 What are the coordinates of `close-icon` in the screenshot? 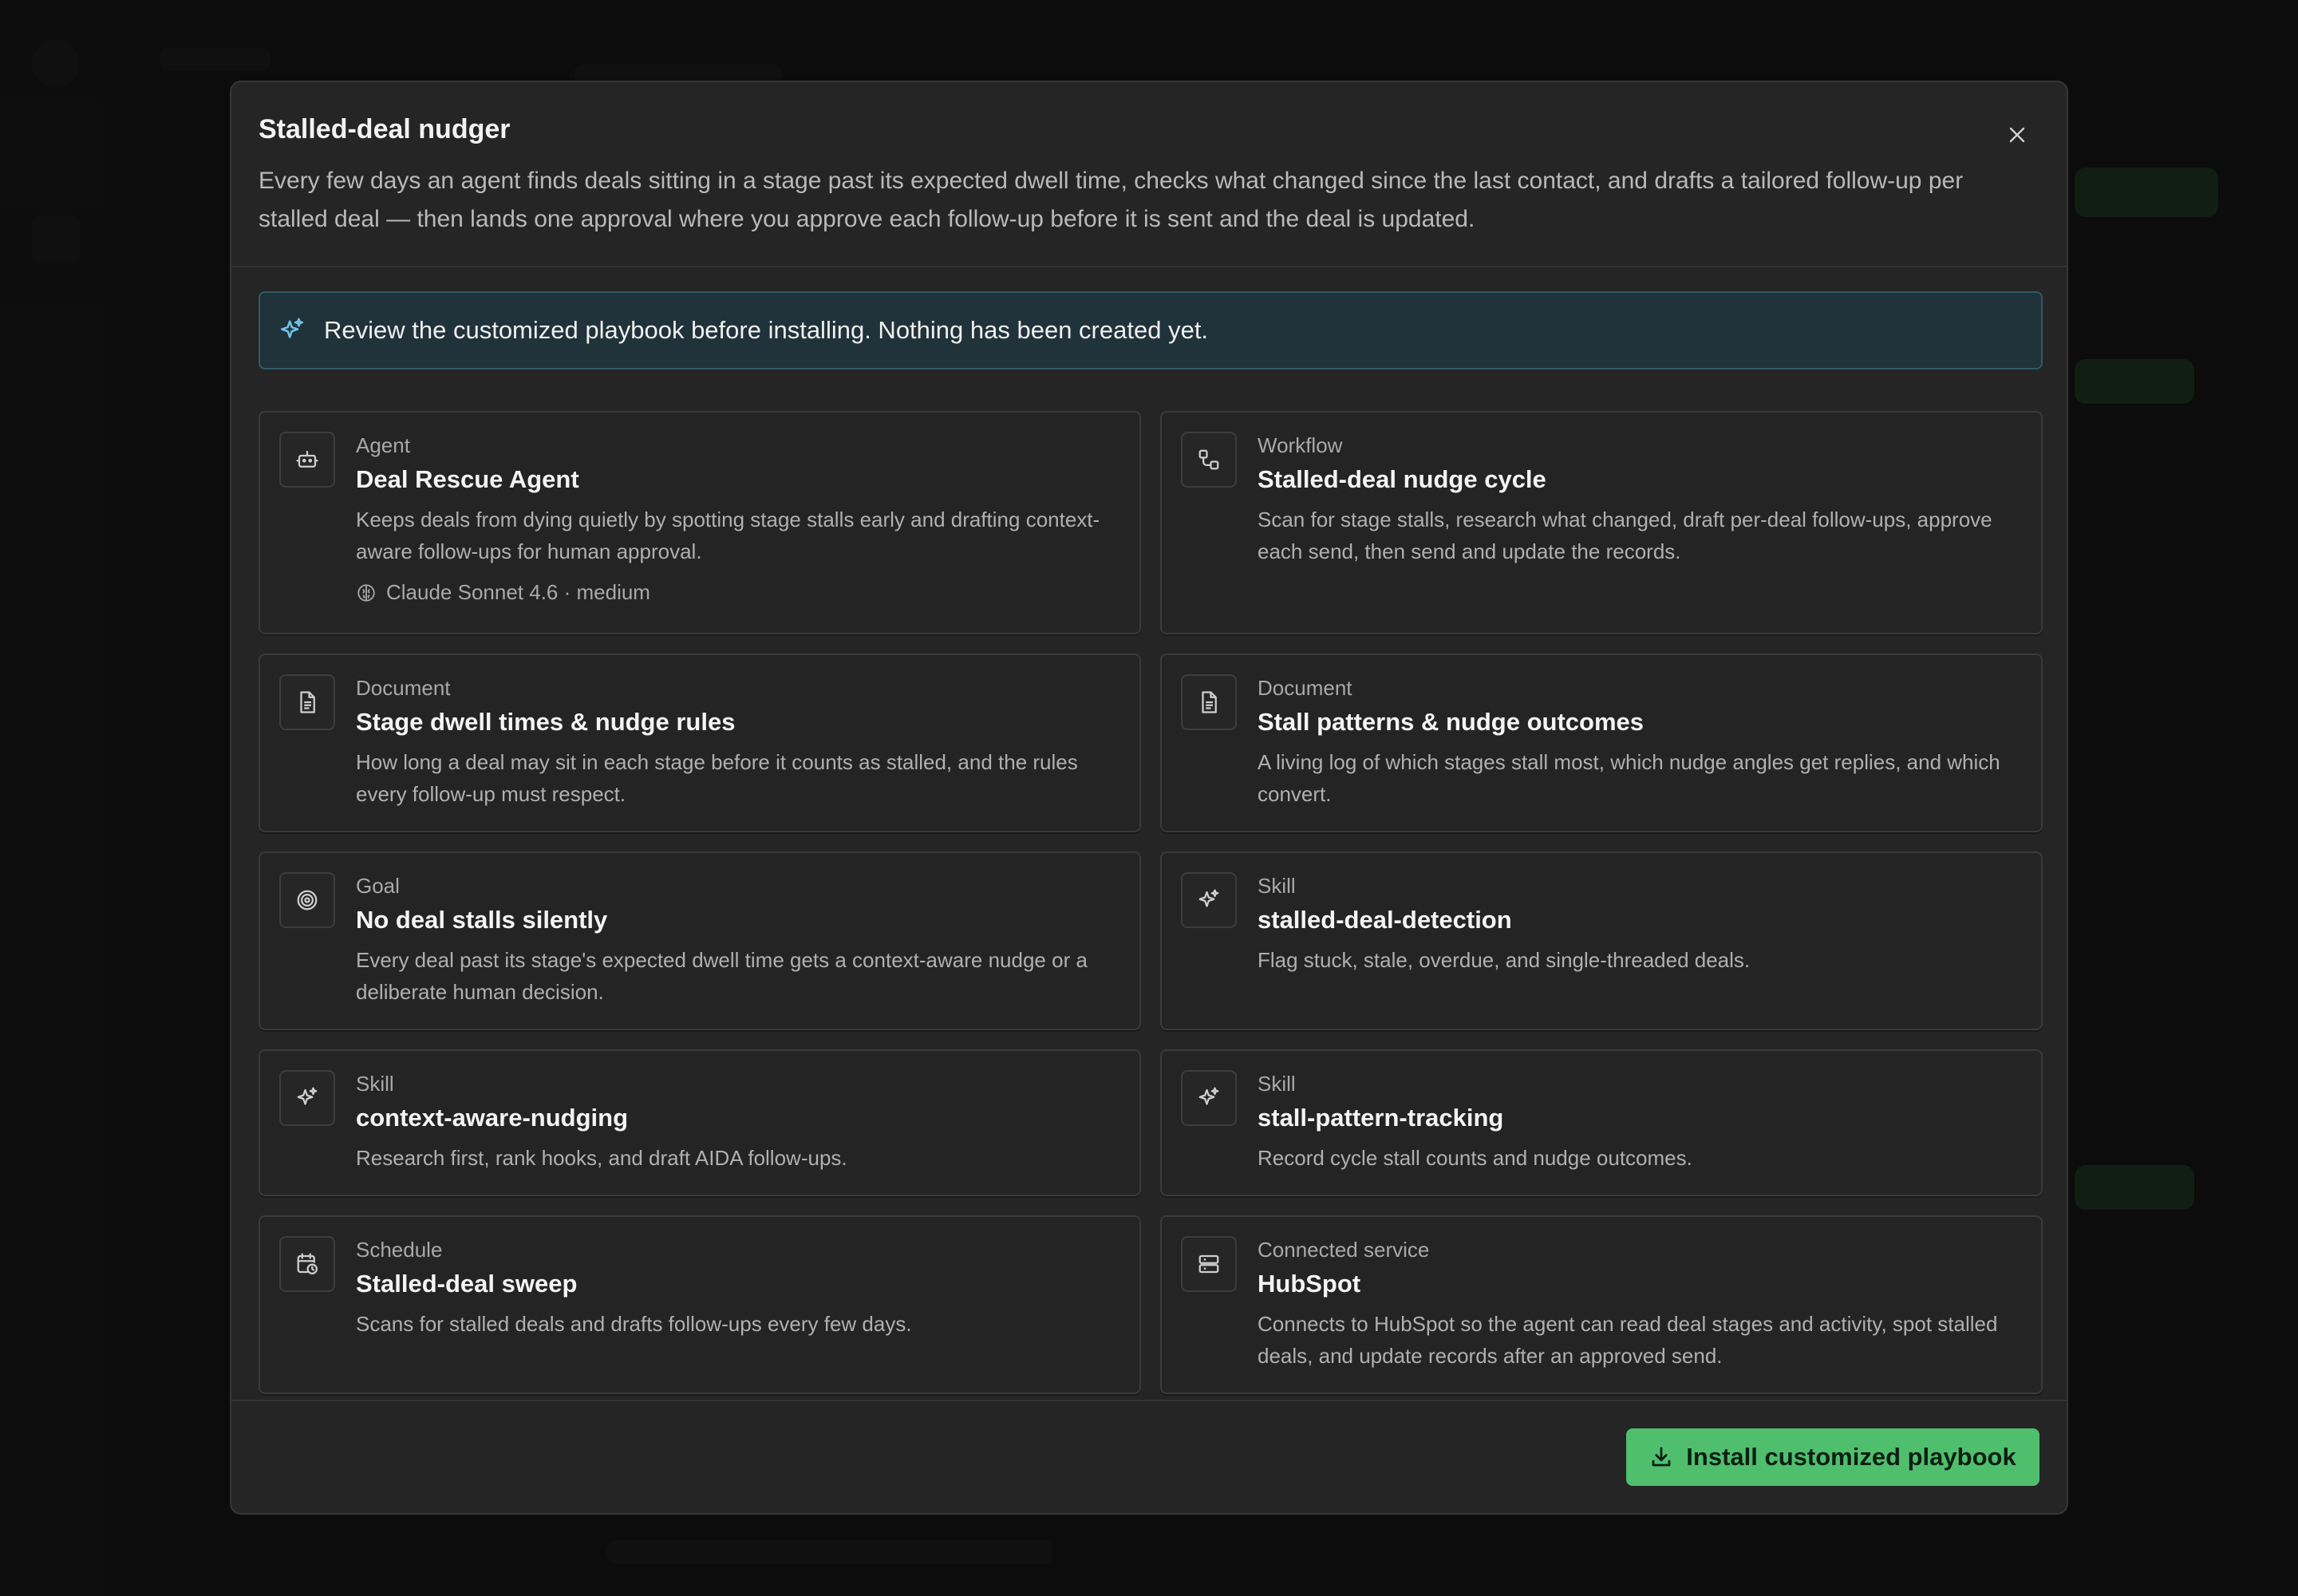 It's located at (2017, 135).